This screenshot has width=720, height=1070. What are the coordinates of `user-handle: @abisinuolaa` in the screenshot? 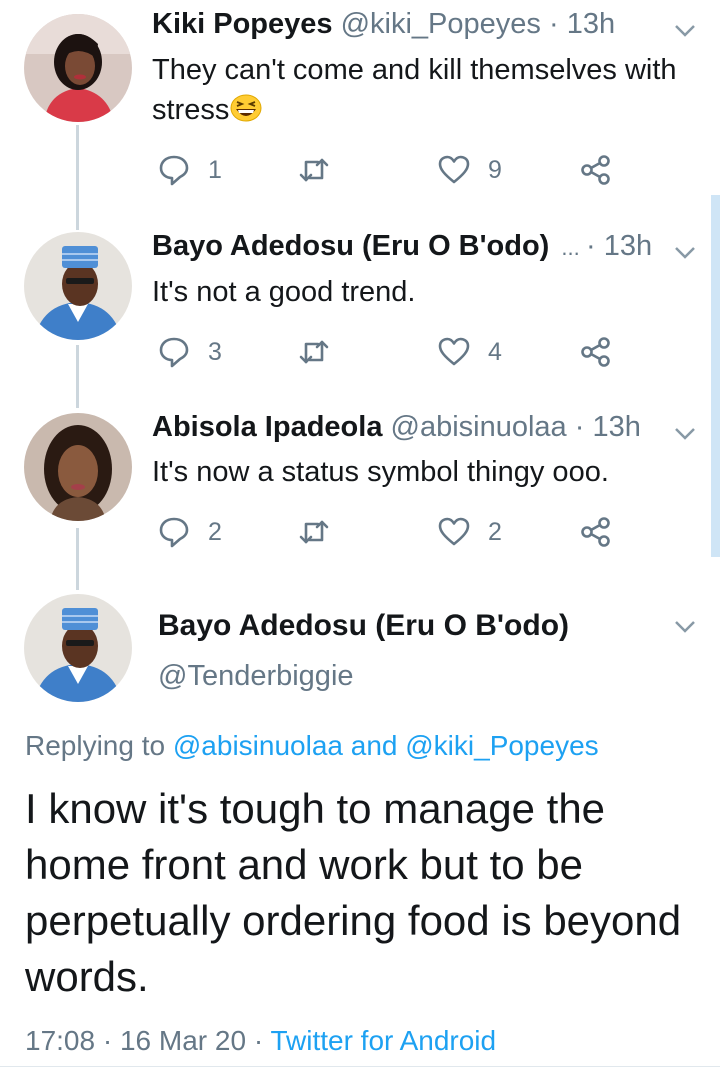 It's located at (479, 427).